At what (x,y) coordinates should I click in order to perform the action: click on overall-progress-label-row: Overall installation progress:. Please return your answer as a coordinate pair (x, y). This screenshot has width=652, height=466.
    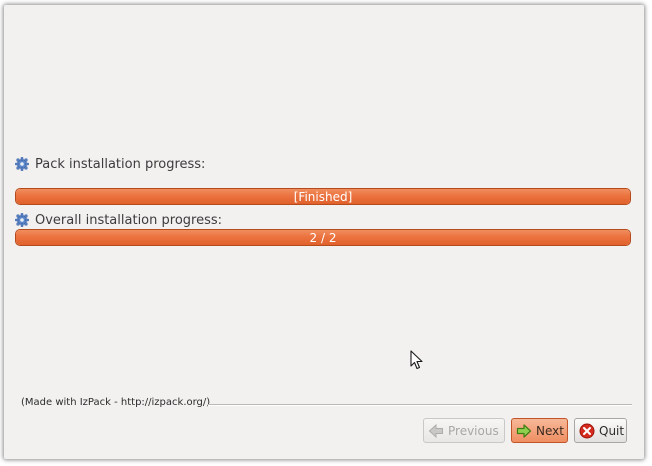
    Looking at the image, I should click on (118, 220).